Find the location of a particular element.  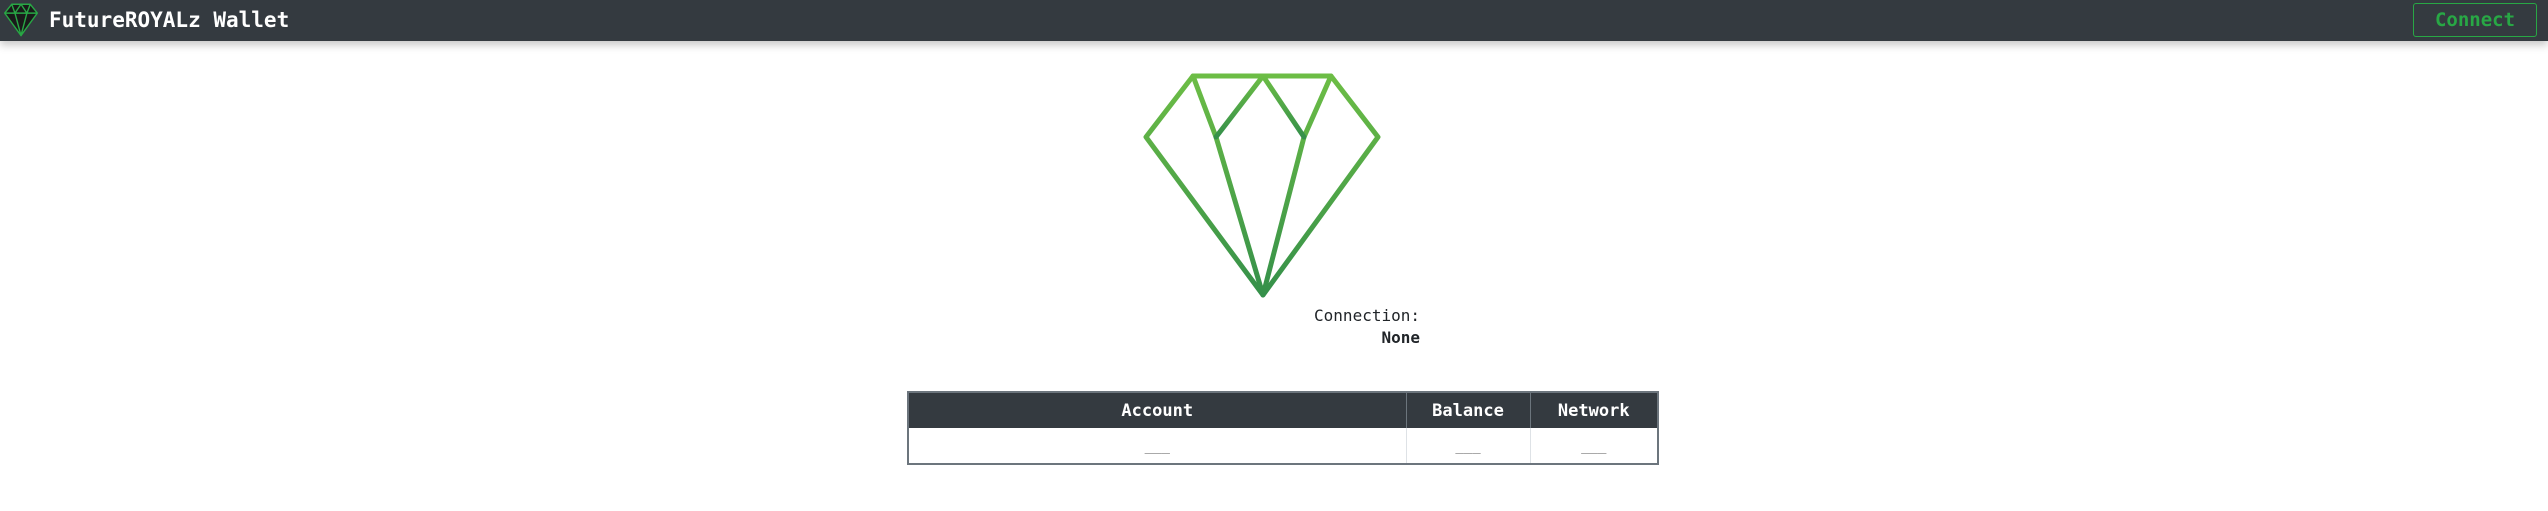

account-table: Account Balance Network ___ ___ ___ is located at coordinates (1283, 428).